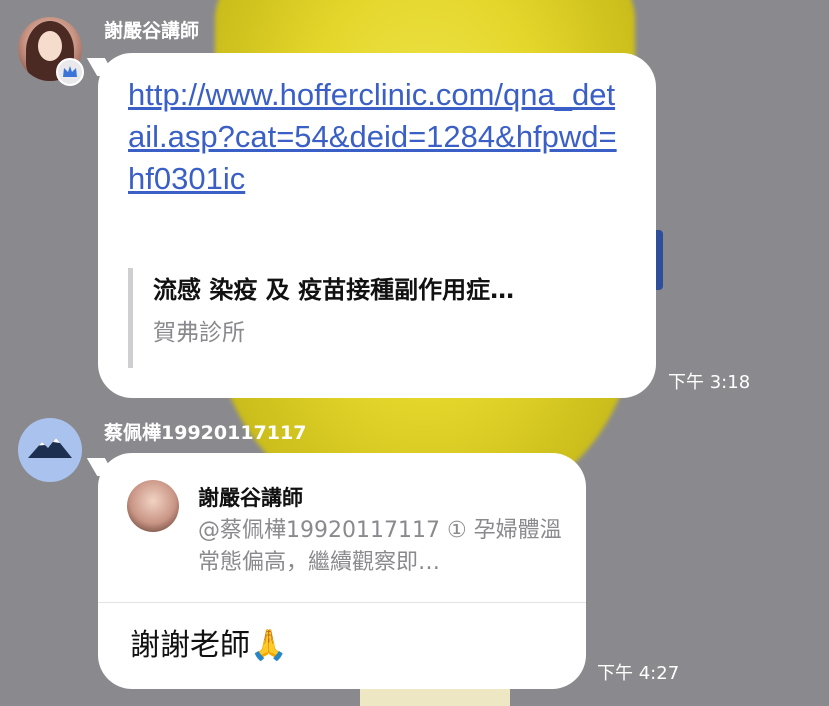  What do you see at coordinates (199, 333) in the screenshot?
I see `link-preview-site: 賀弗診所` at bounding box center [199, 333].